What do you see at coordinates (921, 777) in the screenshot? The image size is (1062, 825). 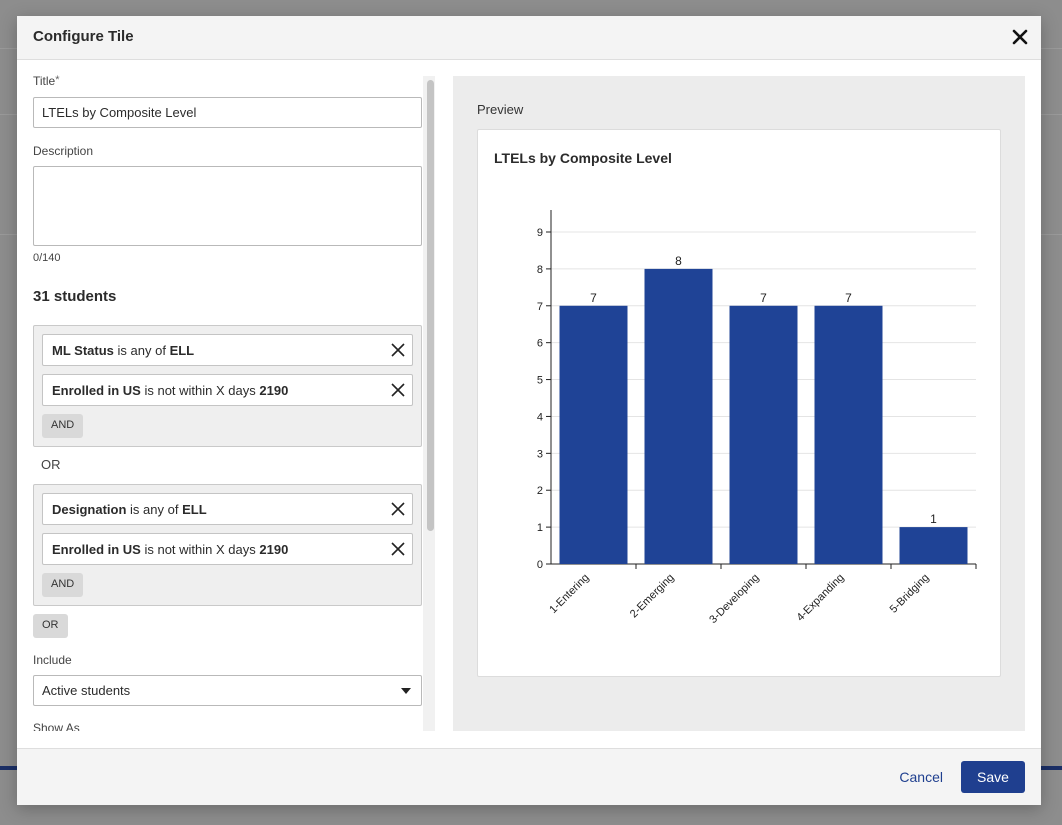 I see `cancel-button: Cancel` at bounding box center [921, 777].